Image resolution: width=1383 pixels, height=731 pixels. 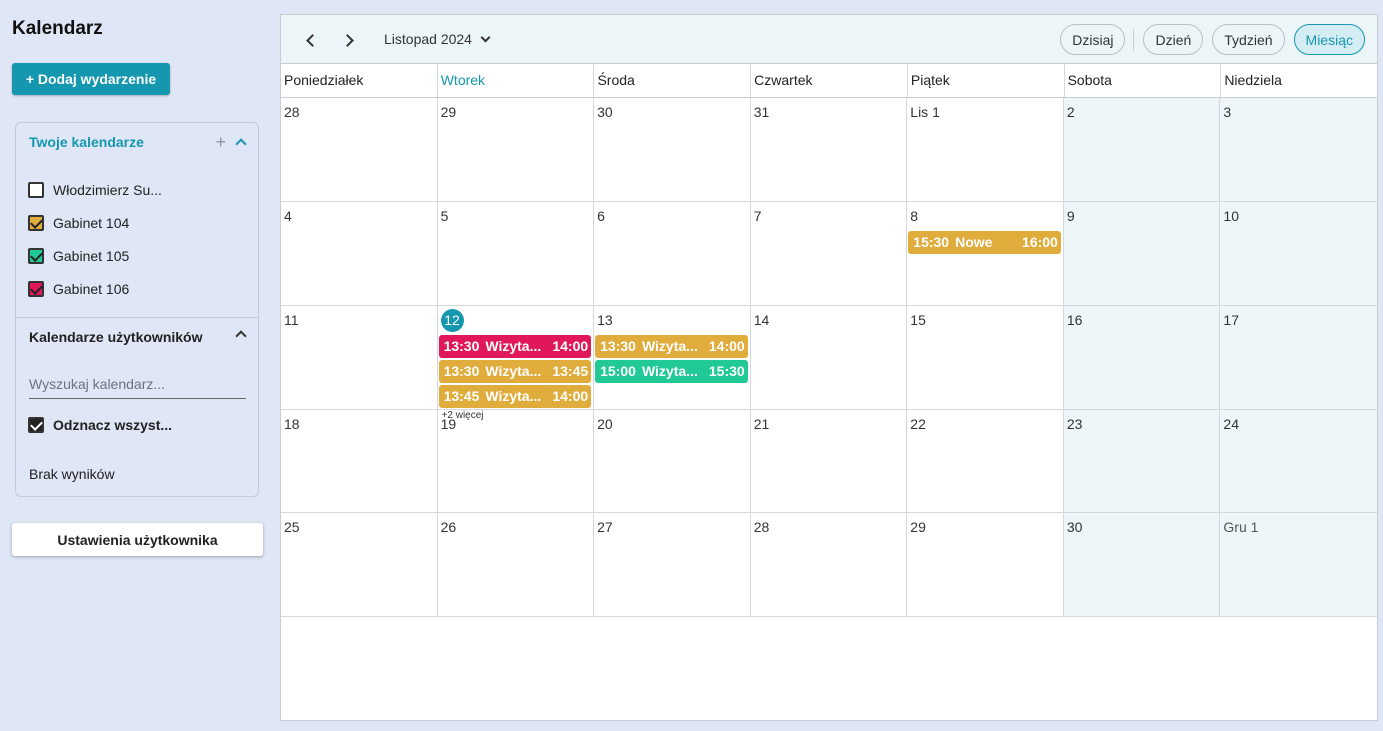 I want to click on day-cell: 15, so click(x=985, y=357).